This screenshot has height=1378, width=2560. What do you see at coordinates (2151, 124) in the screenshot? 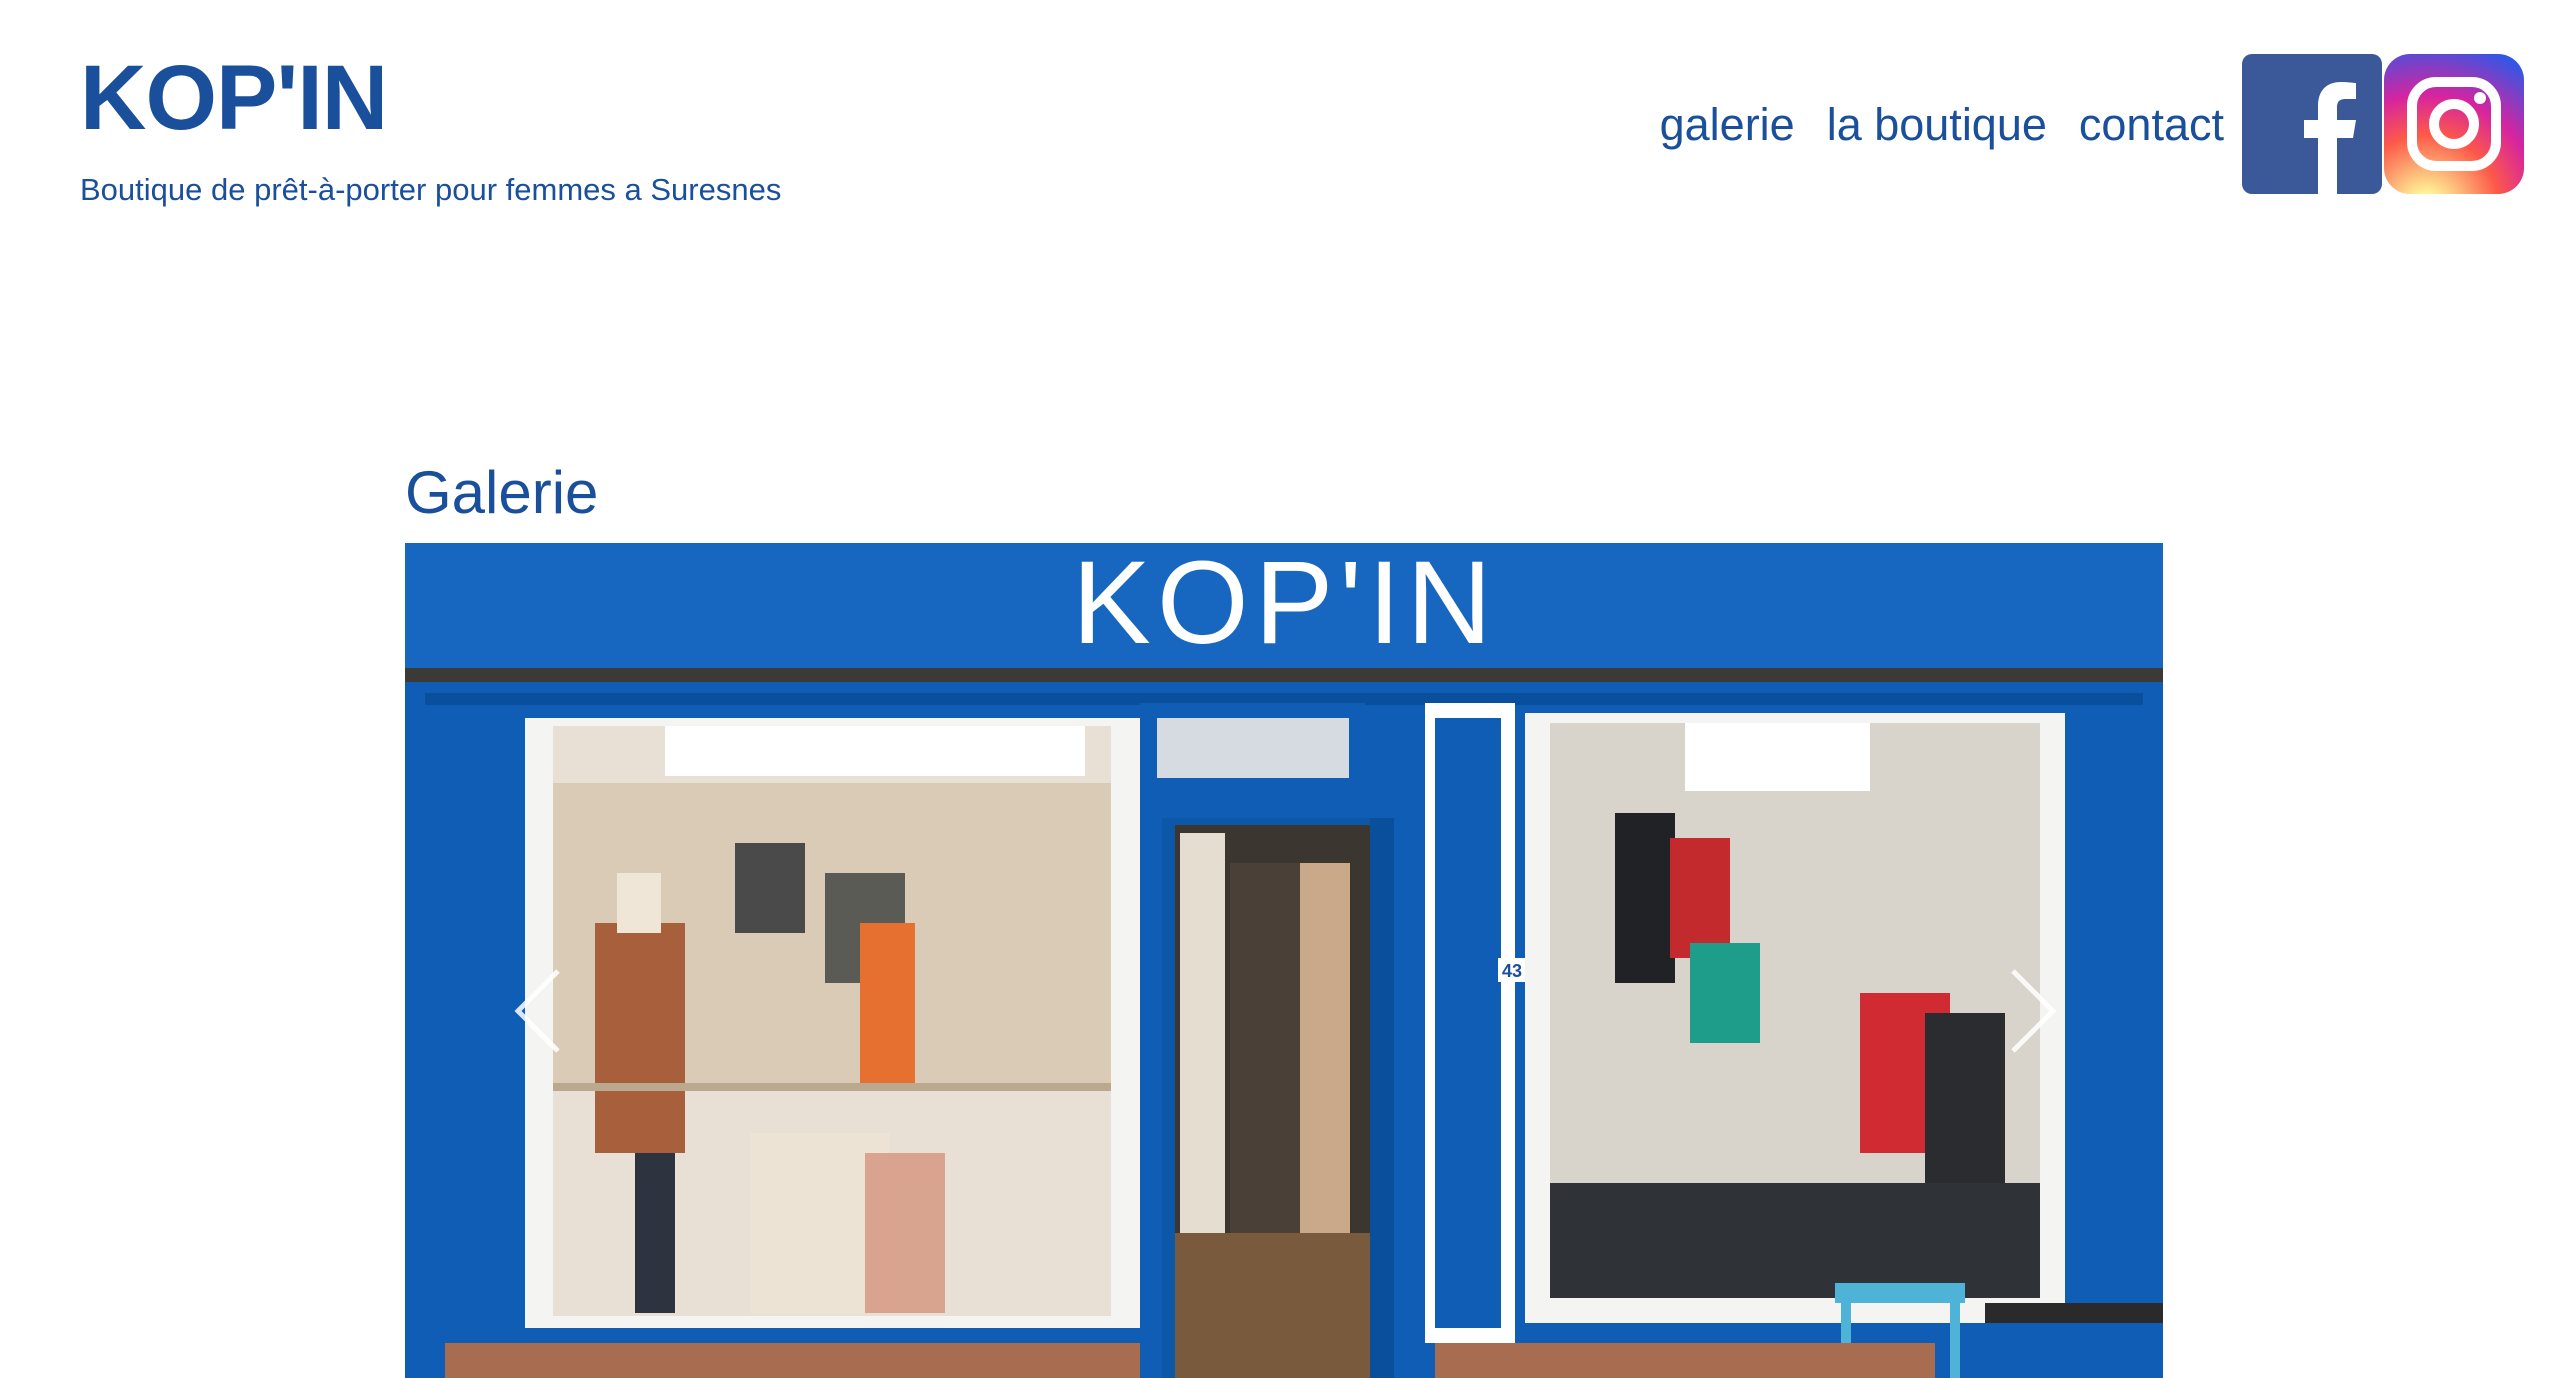
I see `nav-link-contact: contact` at bounding box center [2151, 124].